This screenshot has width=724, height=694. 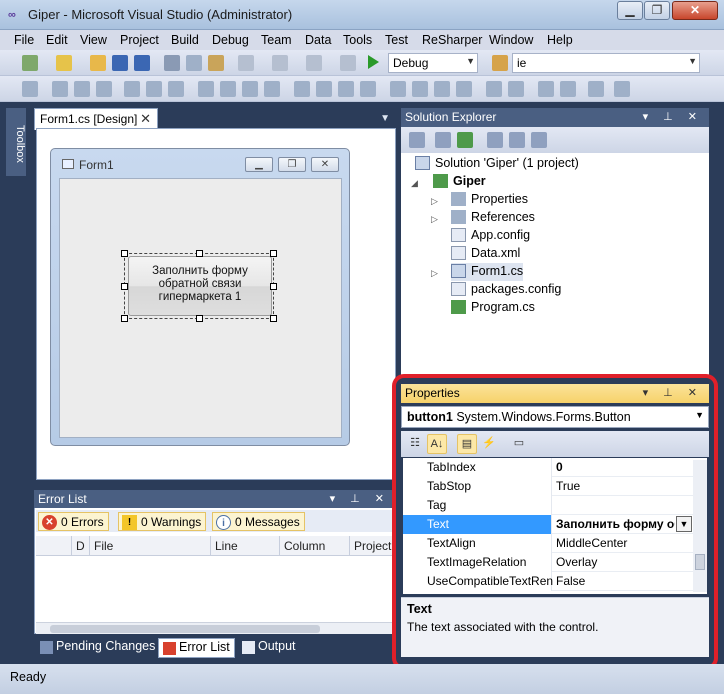 What do you see at coordinates (104, 89) in the screenshot?
I see `align-rights-icon` at bounding box center [104, 89].